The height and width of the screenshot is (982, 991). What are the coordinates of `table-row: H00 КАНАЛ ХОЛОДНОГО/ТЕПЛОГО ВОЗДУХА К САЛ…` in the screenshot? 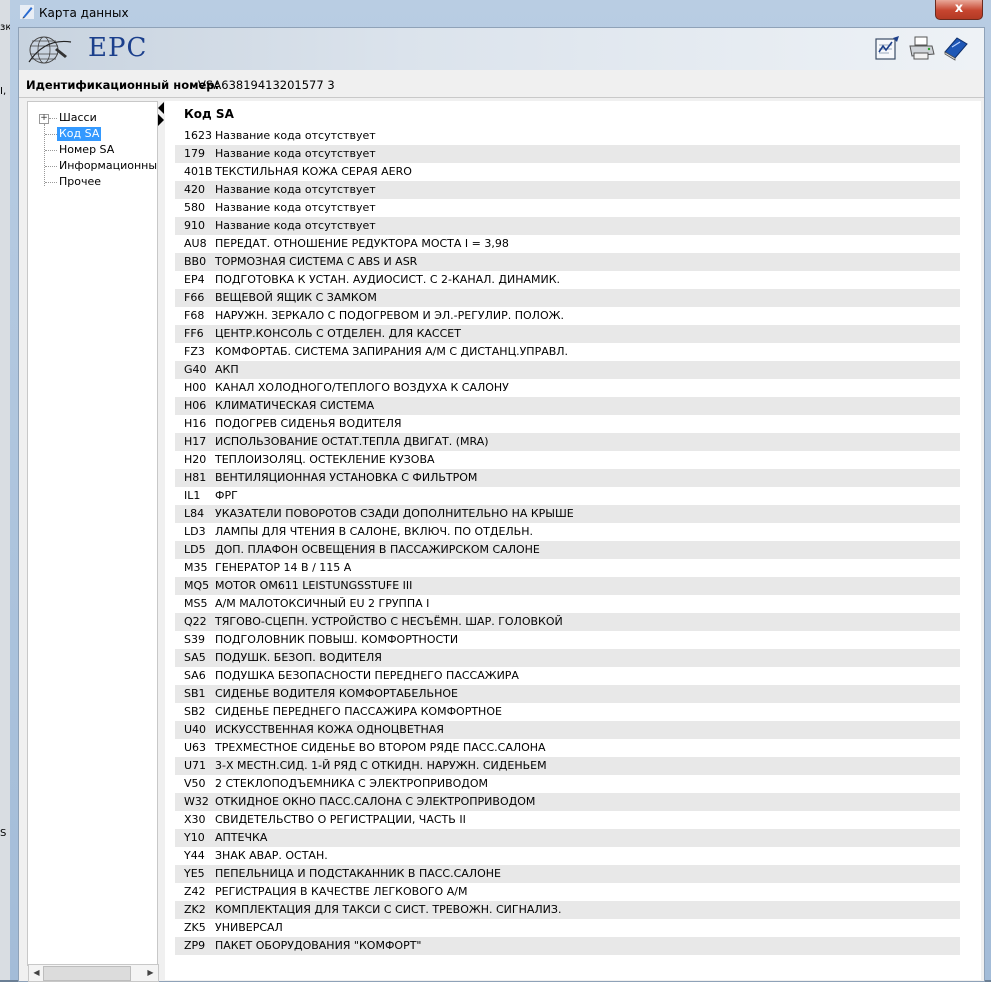 It's located at (567, 388).